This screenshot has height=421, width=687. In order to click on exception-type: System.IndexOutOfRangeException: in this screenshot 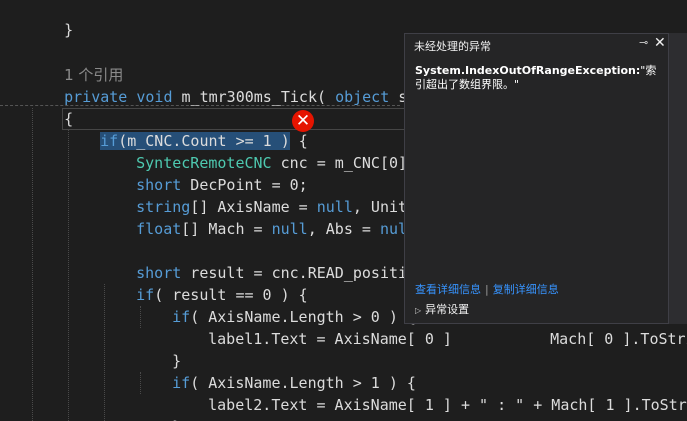, I will do `click(528, 70)`.